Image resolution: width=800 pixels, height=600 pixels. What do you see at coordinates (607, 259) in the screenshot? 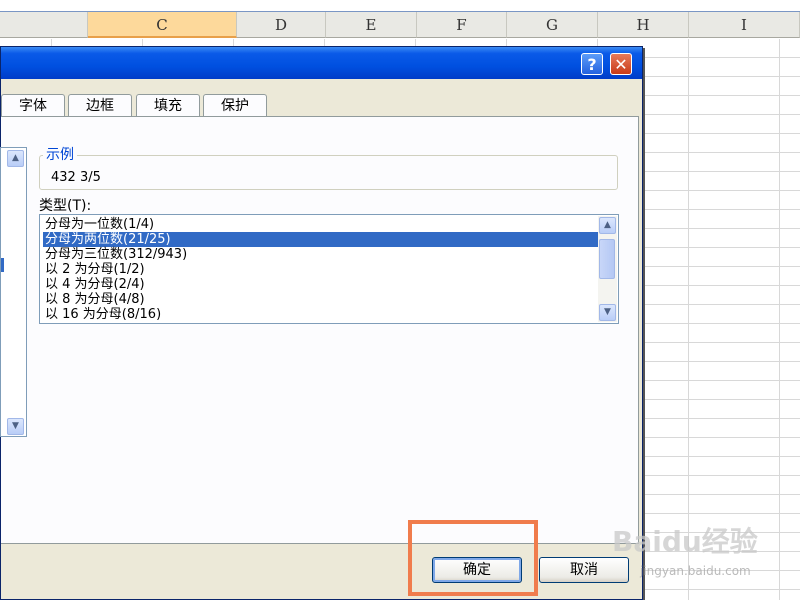
I see `scroll-thumb` at bounding box center [607, 259].